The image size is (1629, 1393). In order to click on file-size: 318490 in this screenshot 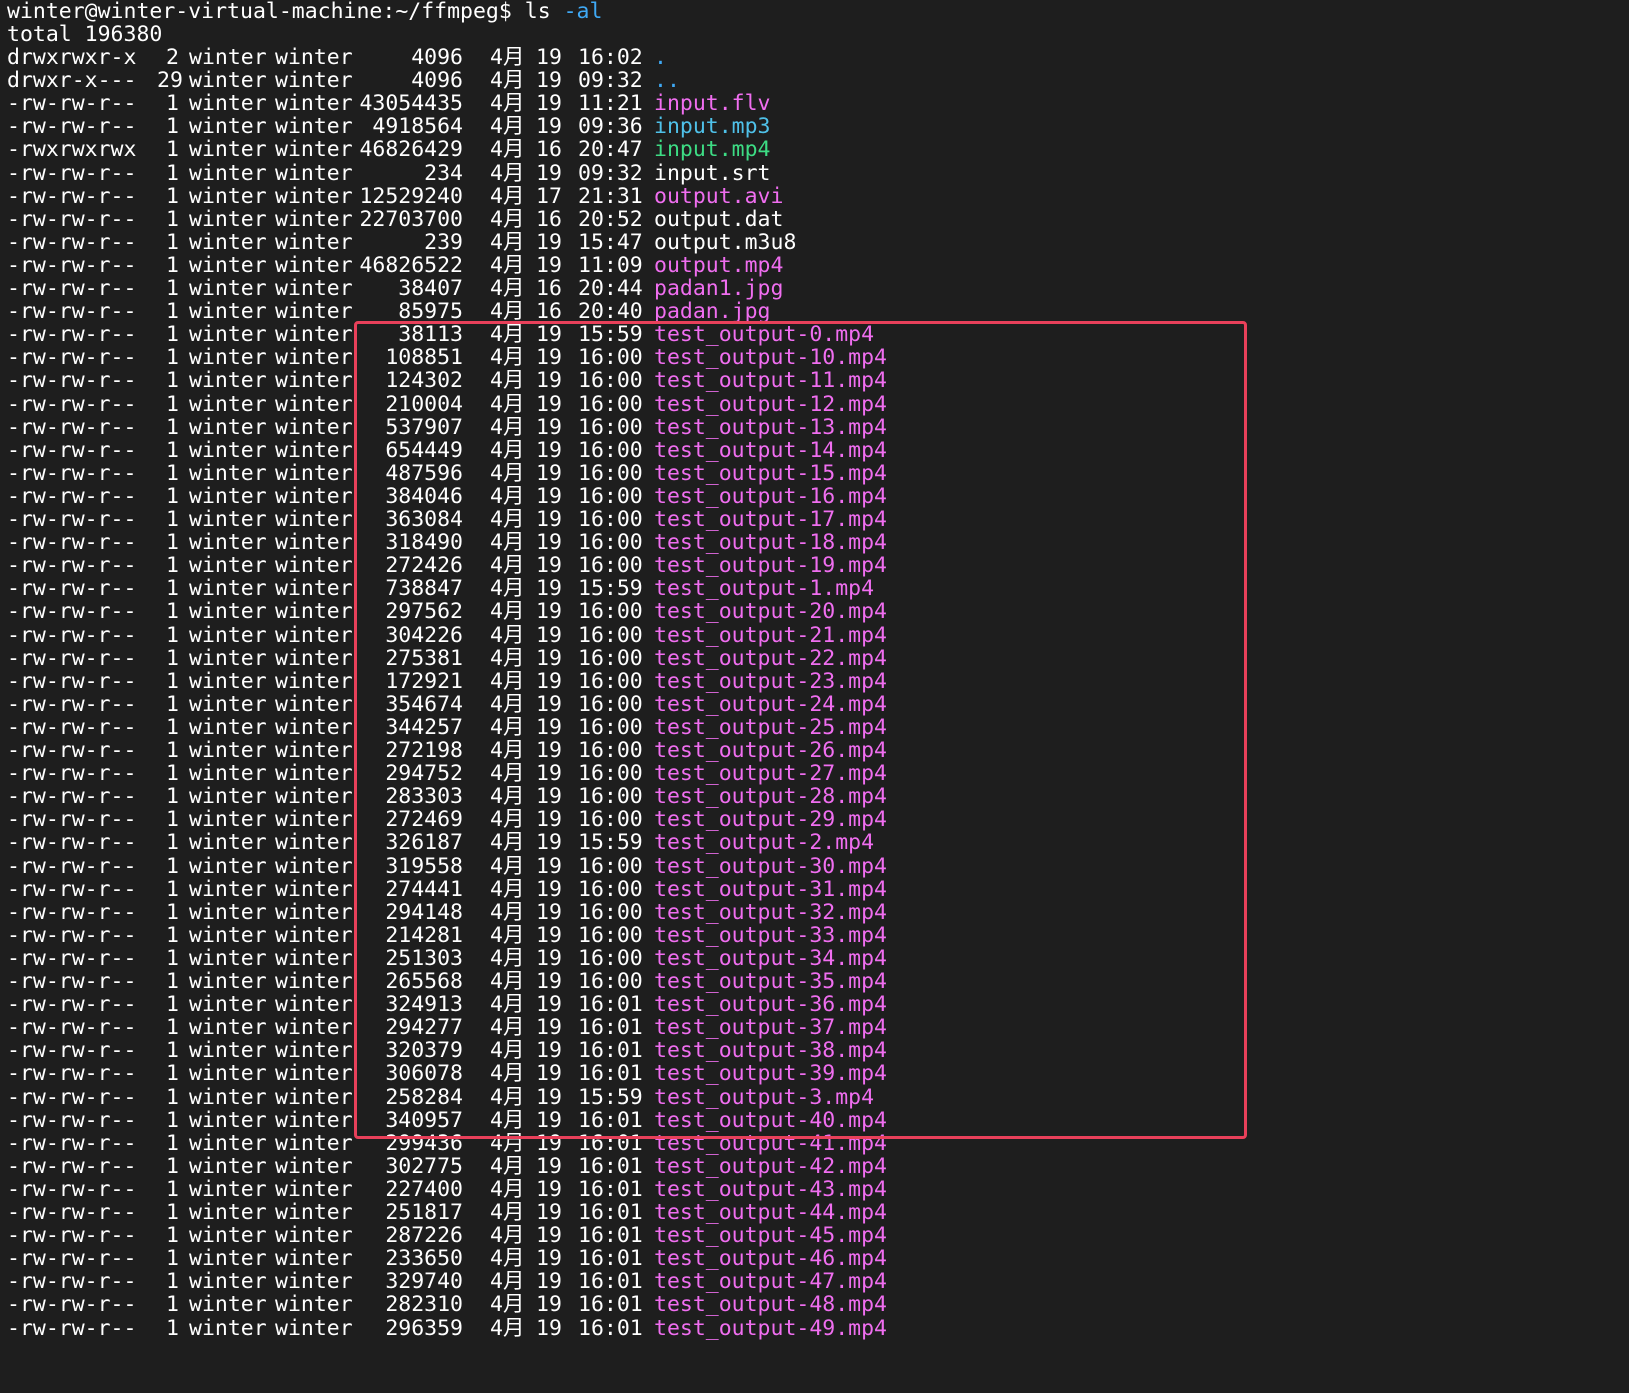, I will do `click(424, 543)`.